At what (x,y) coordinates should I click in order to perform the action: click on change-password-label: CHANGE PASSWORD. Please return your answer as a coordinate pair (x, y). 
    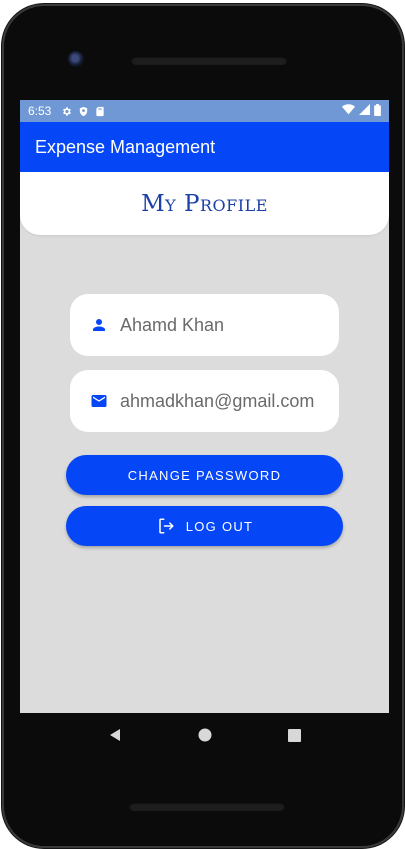
    Looking at the image, I should click on (204, 475).